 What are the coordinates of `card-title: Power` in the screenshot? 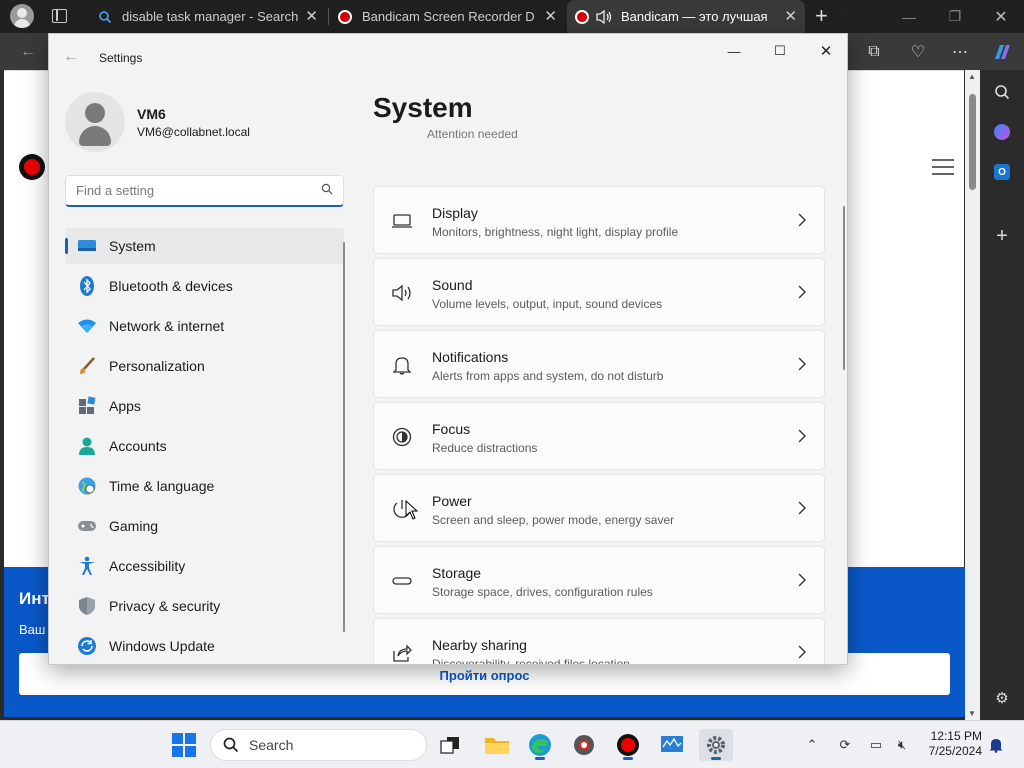 It's located at (452, 501).